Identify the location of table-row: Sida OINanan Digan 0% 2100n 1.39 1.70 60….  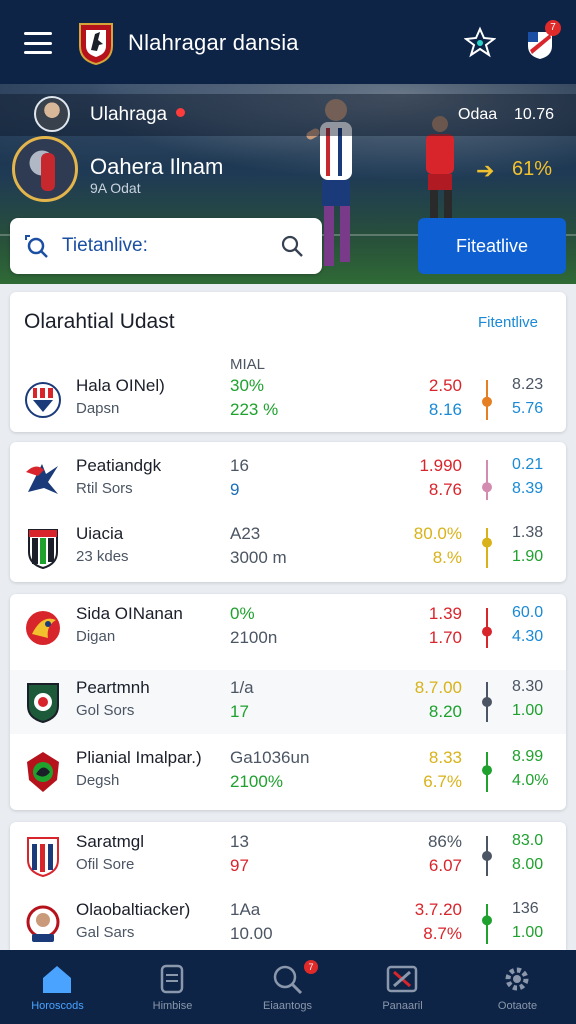
(288, 628).